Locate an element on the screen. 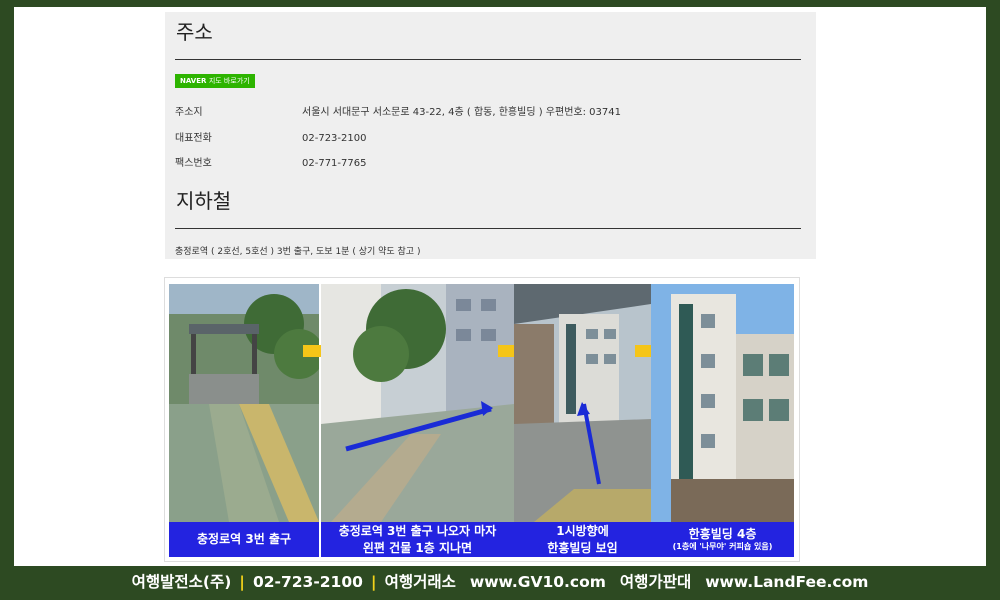 Image resolution: width=1000 pixels, height=600 pixels. phone-value: 02-723-2100 is located at coordinates (334, 138).